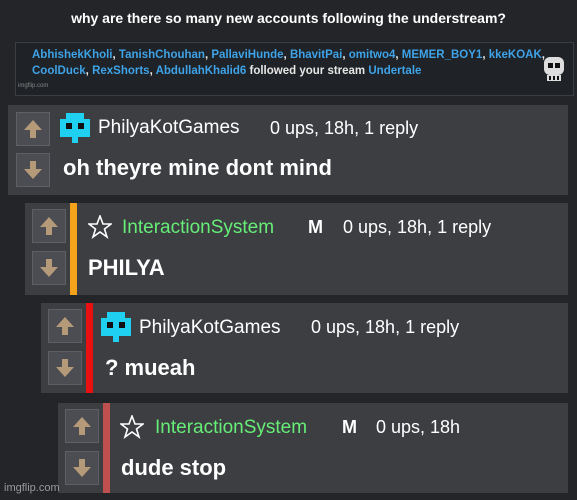 This screenshot has width=577, height=500. I want to click on follower-username: kkeKOAK, so click(515, 55).